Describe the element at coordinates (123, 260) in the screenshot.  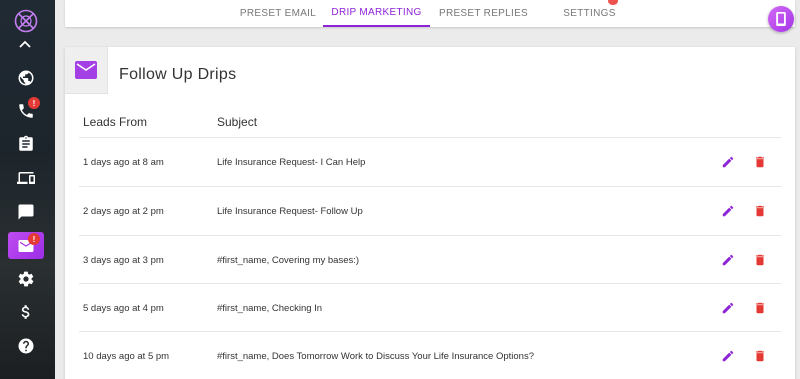
I see `leads-from-cell: 3 days ago at 3 pm` at that location.